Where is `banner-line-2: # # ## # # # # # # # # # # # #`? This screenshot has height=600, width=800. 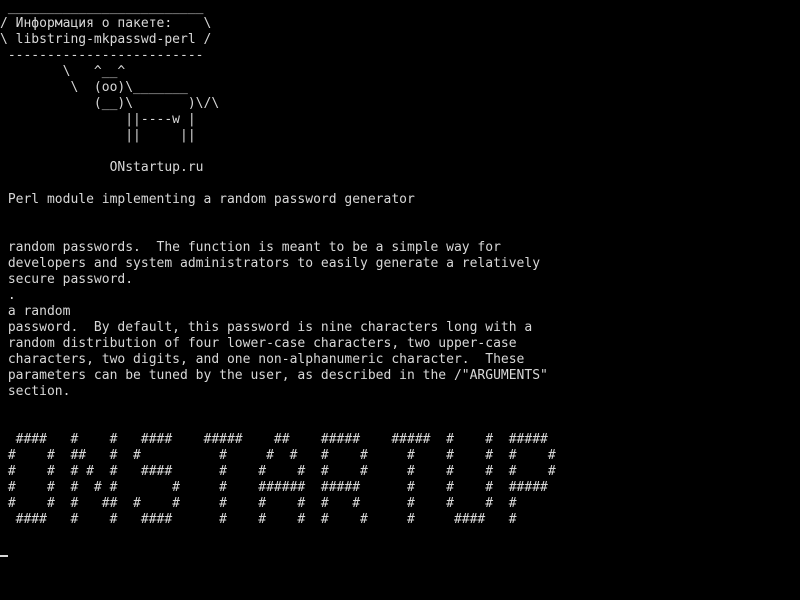 banner-line-2: # # ## # # # # # # # # # # # # is located at coordinates (278, 455).